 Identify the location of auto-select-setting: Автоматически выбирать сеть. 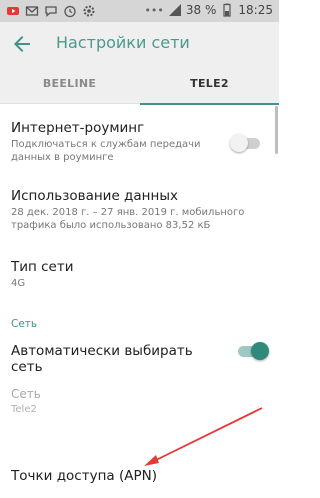
(118, 359).